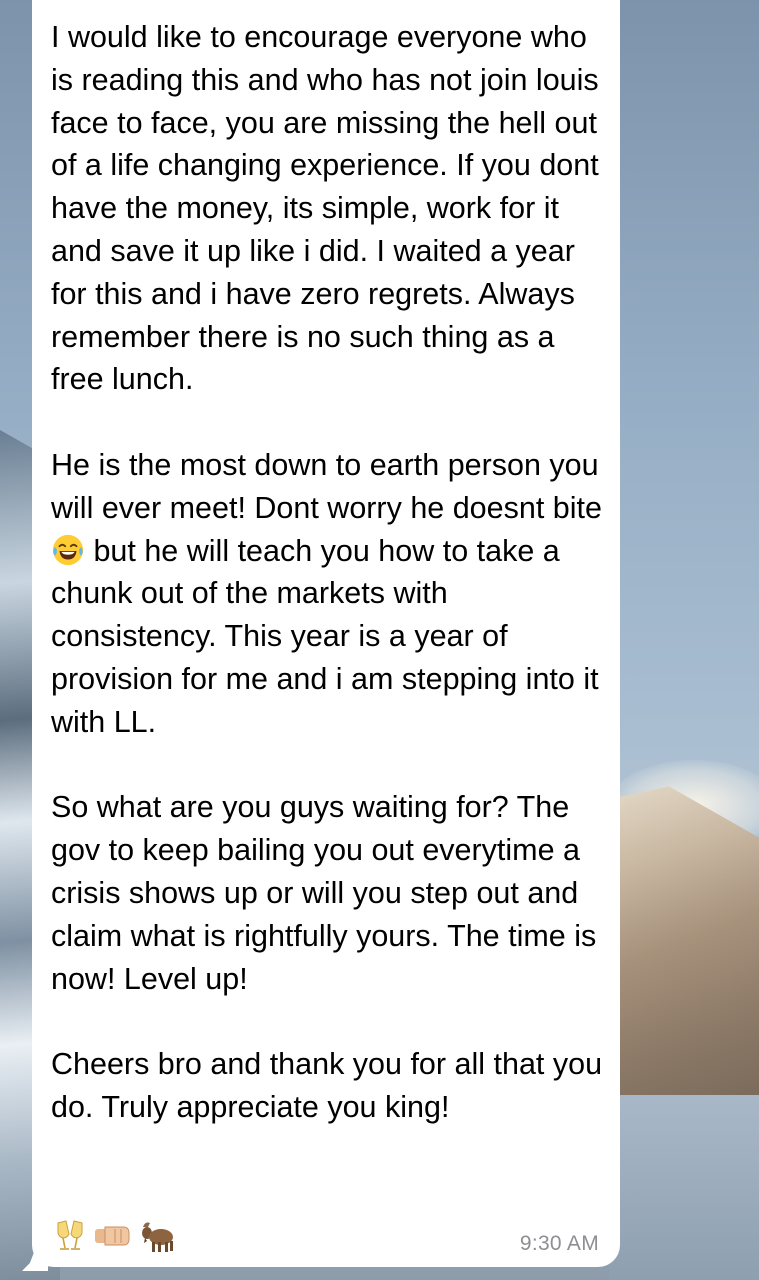 The width and height of the screenshot is (759, 1280). I want to click on goat-emoji-icon, so click(157, 1237).